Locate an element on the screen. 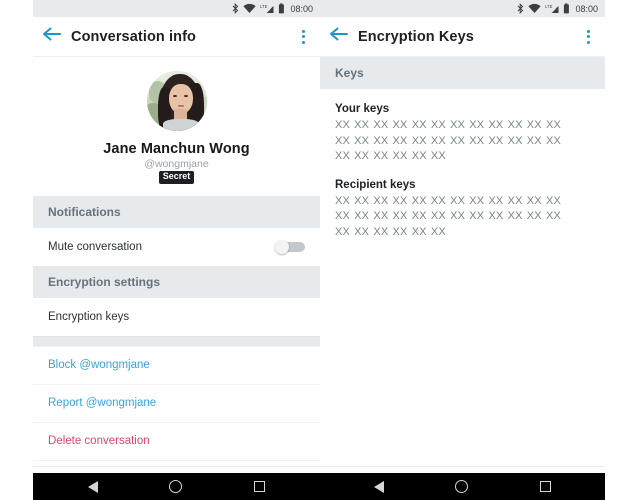 This screenshot has width=640, height=500. report-user-label: Report @wongmjane is located at coordinates (102, 403).